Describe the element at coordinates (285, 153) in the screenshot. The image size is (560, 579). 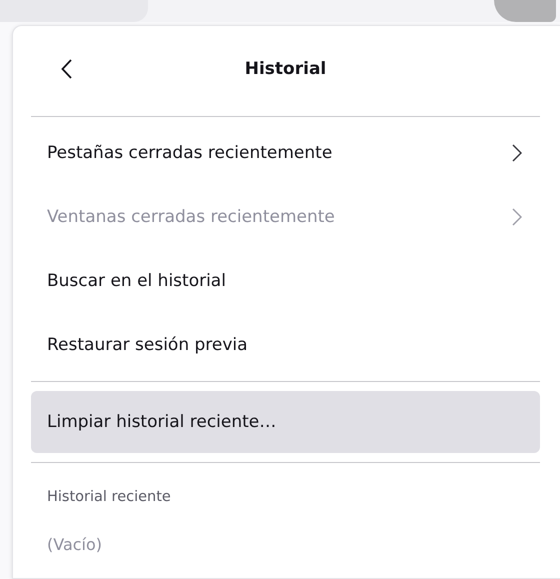
I see `menu-item: Pestañas cerradas recientemente` at that location.